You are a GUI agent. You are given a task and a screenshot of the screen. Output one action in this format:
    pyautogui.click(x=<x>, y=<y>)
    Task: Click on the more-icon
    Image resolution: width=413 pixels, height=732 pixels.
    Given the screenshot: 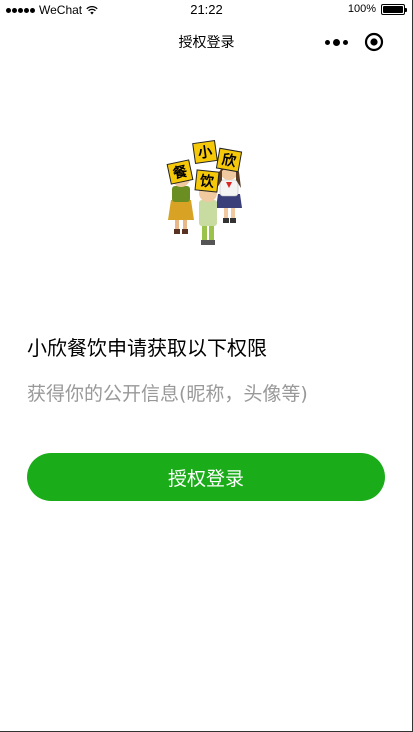 What is the action you would take?
    pyautogui.click(x=336, y=42)
    